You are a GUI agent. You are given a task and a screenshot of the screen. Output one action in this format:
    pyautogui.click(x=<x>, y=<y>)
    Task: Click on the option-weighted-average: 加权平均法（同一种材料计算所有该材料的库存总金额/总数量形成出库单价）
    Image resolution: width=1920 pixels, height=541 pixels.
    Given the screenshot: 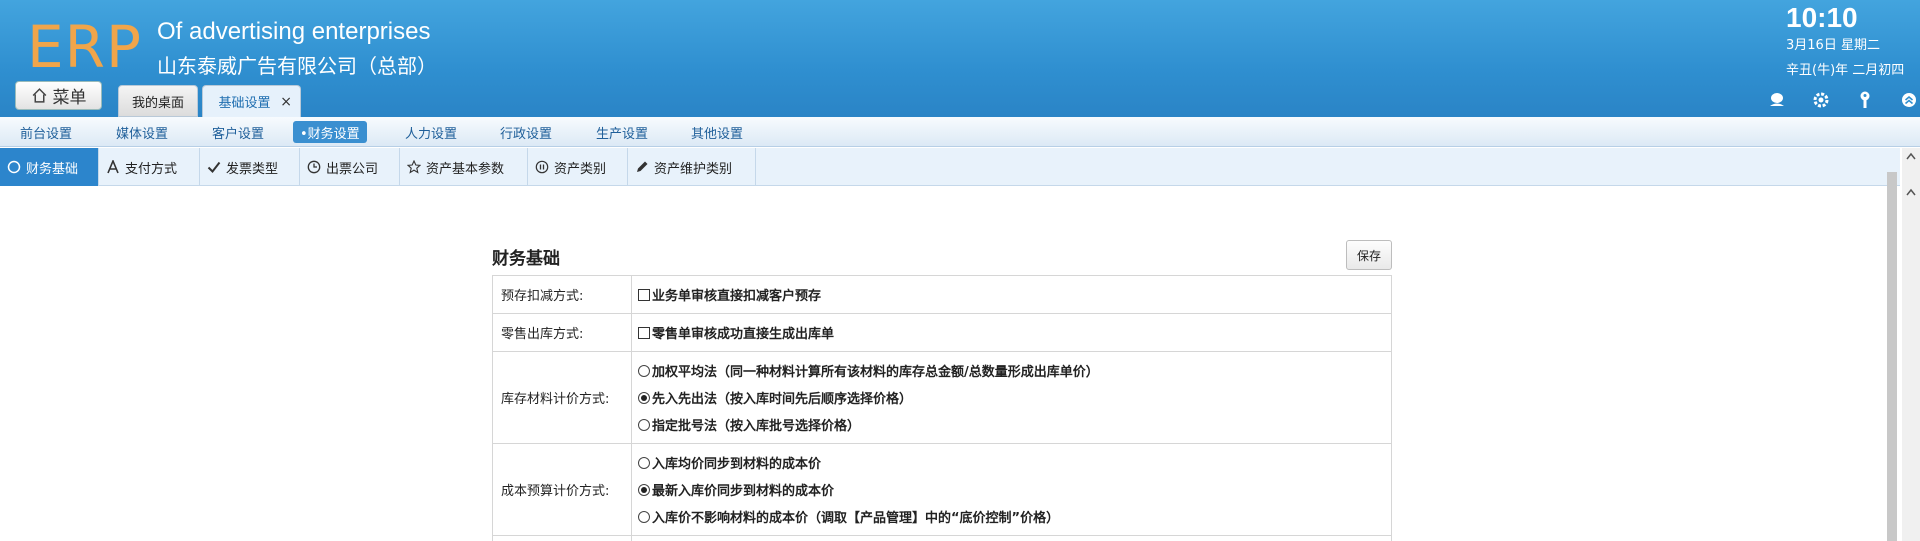 What is the action you would take?
    pyautogui.click(x=1014, y=370)
    